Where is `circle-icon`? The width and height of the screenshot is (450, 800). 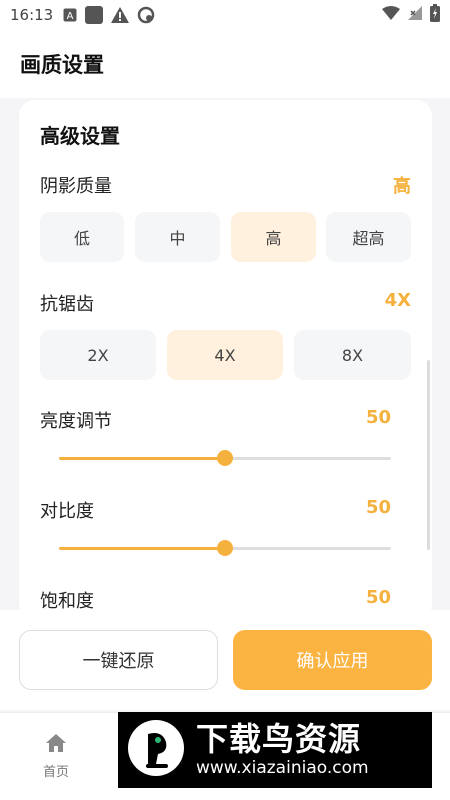
circle-icon is located at coordinates (146, 15).